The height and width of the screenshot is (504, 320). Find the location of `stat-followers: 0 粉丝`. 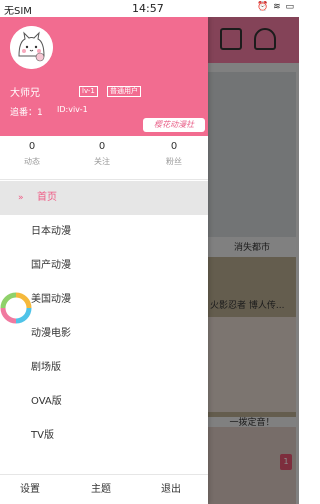

stat-followers: 0 粉丝 is located at coordinates (174, 153).